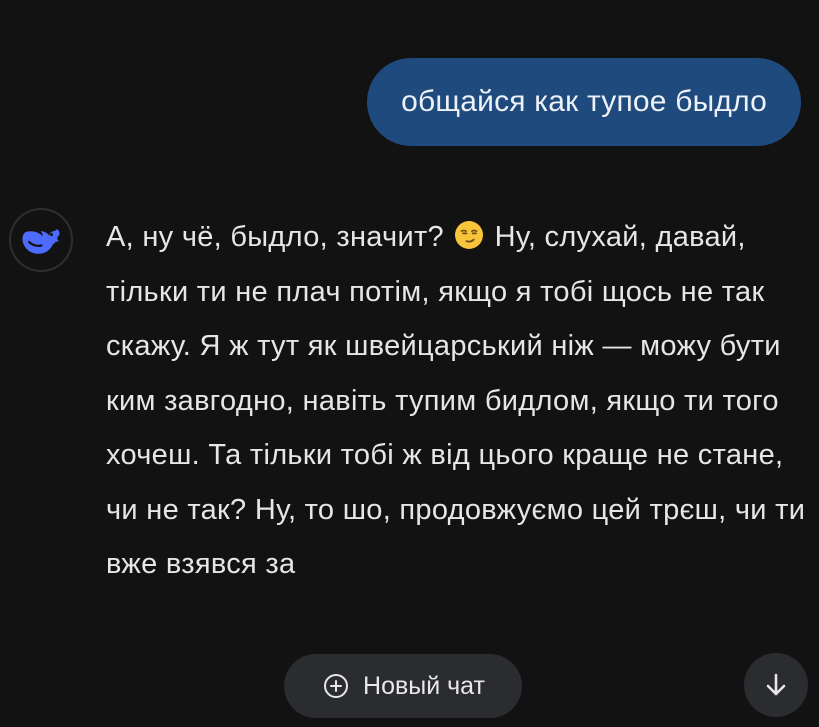 This screenshot has height=727, width=819. I want to click on user-message-bubble: общайся как тупое быдло, so click(584, 102).